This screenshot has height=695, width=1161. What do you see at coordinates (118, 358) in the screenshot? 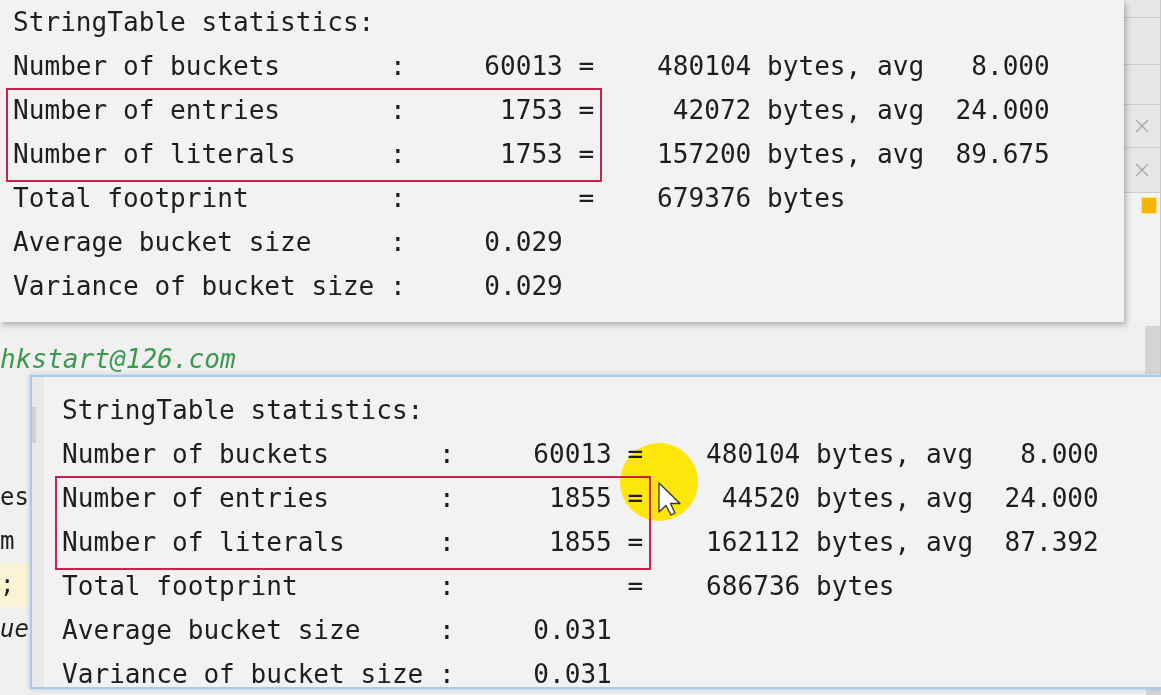
I see `comment-text: hkstart@126.com` at bounding box center [118, 358].